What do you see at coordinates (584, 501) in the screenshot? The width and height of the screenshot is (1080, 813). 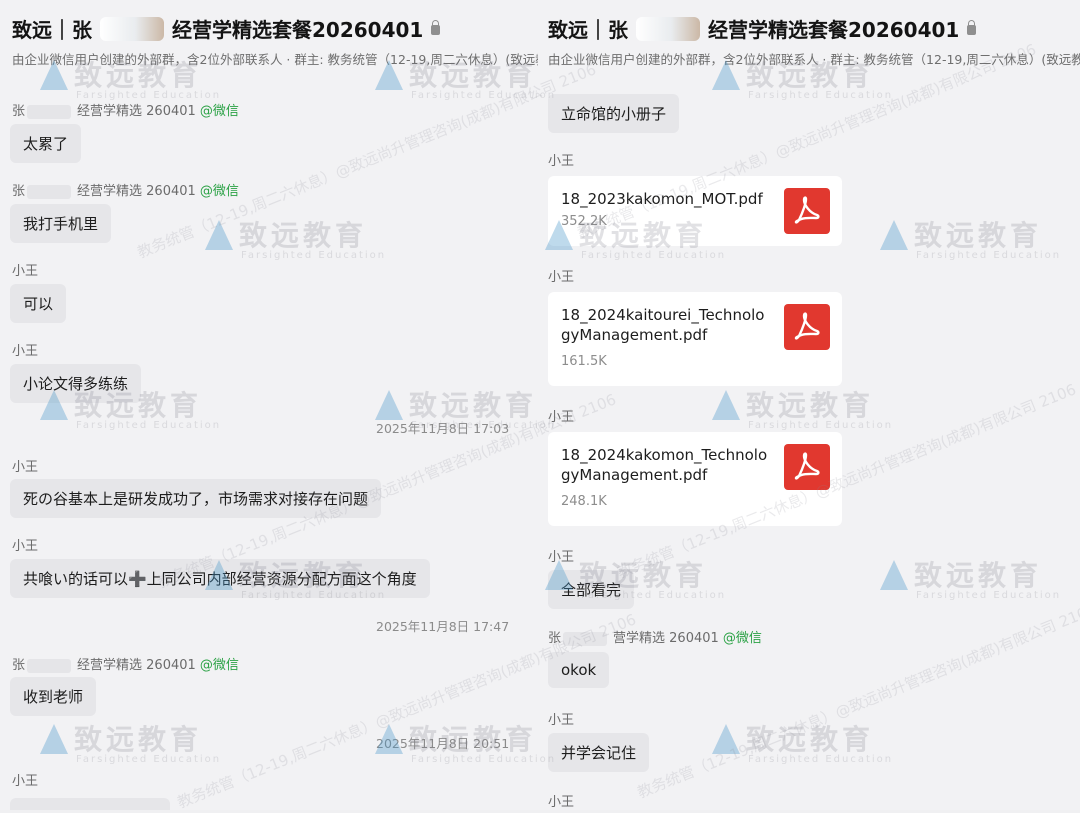 I see `file-size: 248.1K` at bounding box center [584, 501].